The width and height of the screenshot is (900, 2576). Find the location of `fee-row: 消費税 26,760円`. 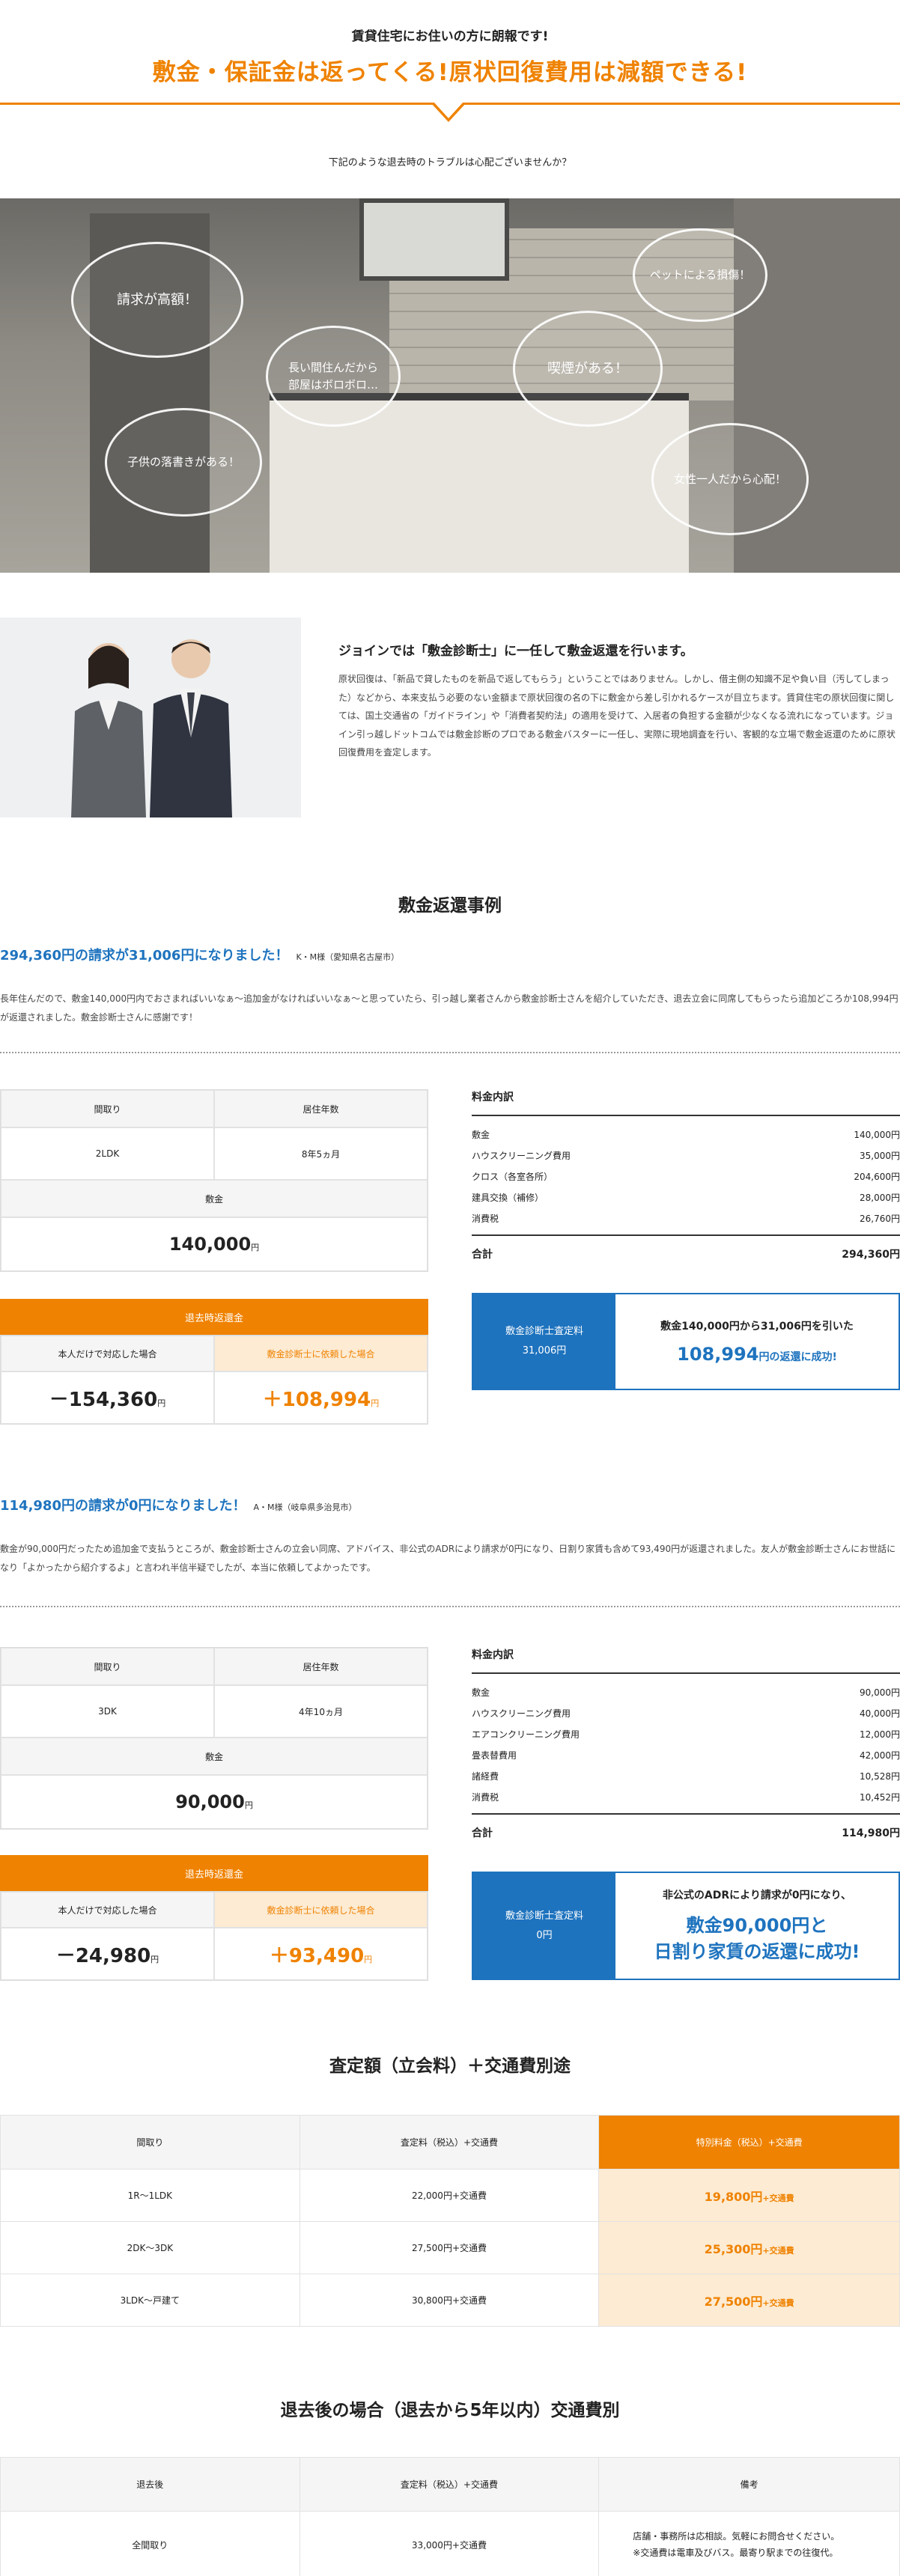

fee-row: 消費税 26,760円 is located at coordinates (686, 1218).